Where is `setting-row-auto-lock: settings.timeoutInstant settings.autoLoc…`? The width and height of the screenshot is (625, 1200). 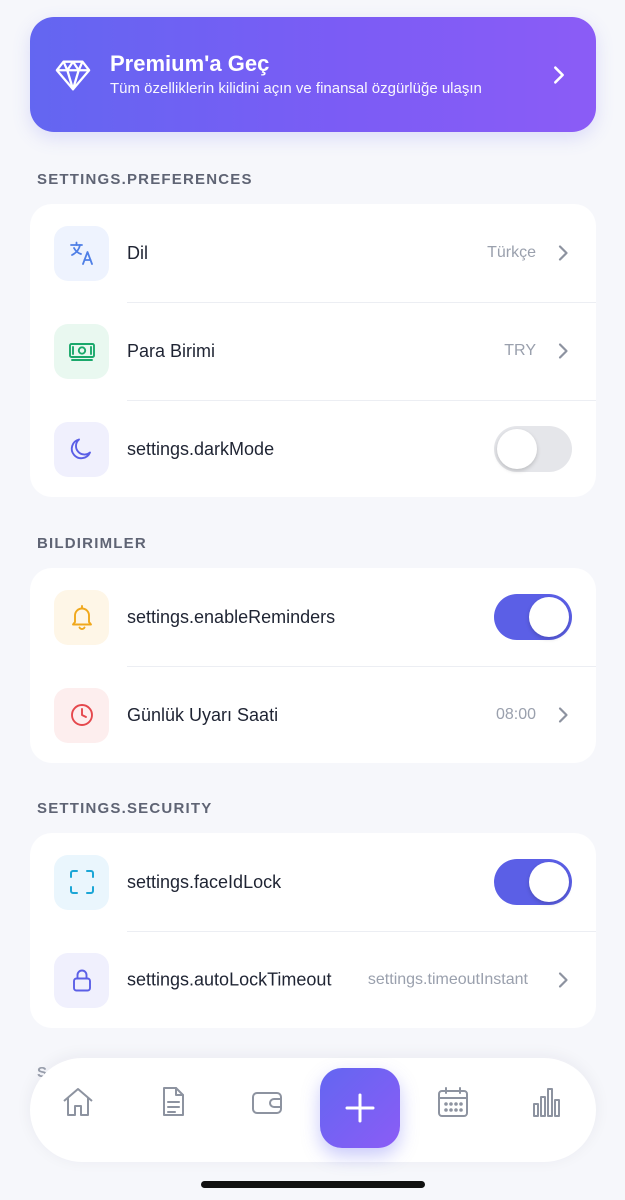
setting-row-auto-lock: settings.timeoutInstant settings.autoLoc… is located at coordinates (313, 979).